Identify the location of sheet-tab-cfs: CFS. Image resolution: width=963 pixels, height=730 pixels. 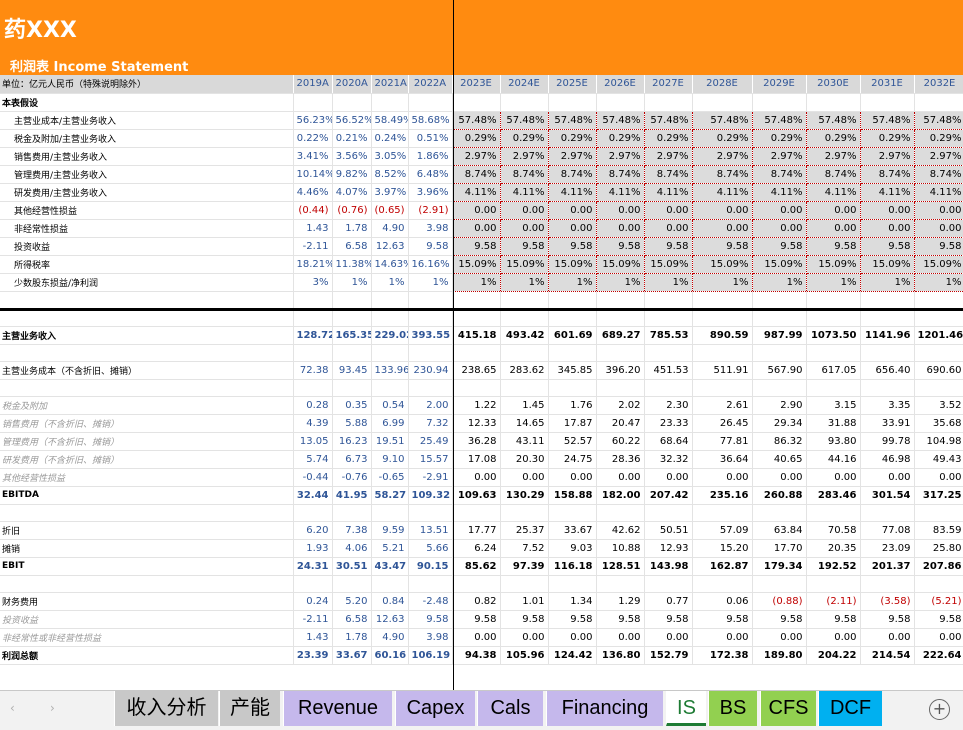
(788, 708).